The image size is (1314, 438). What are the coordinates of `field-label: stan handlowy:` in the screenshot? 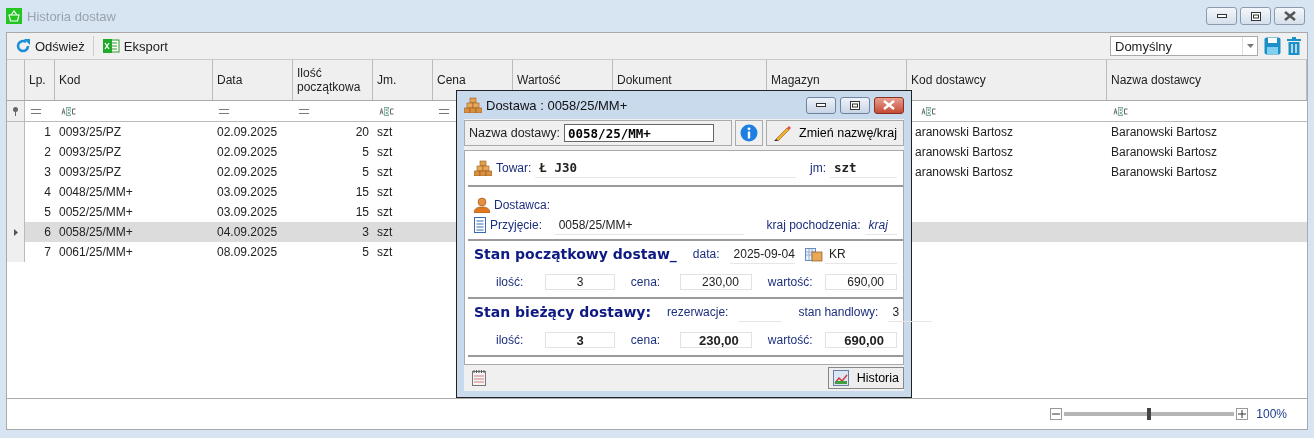 It's located at (838, 312).